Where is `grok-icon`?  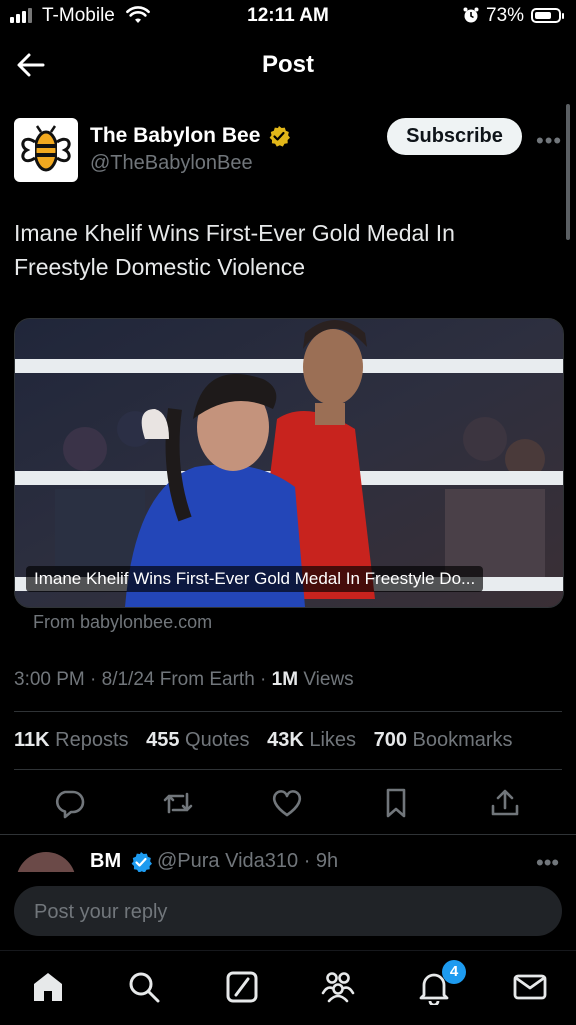
grok-icon is located at coordinates (242, 987).